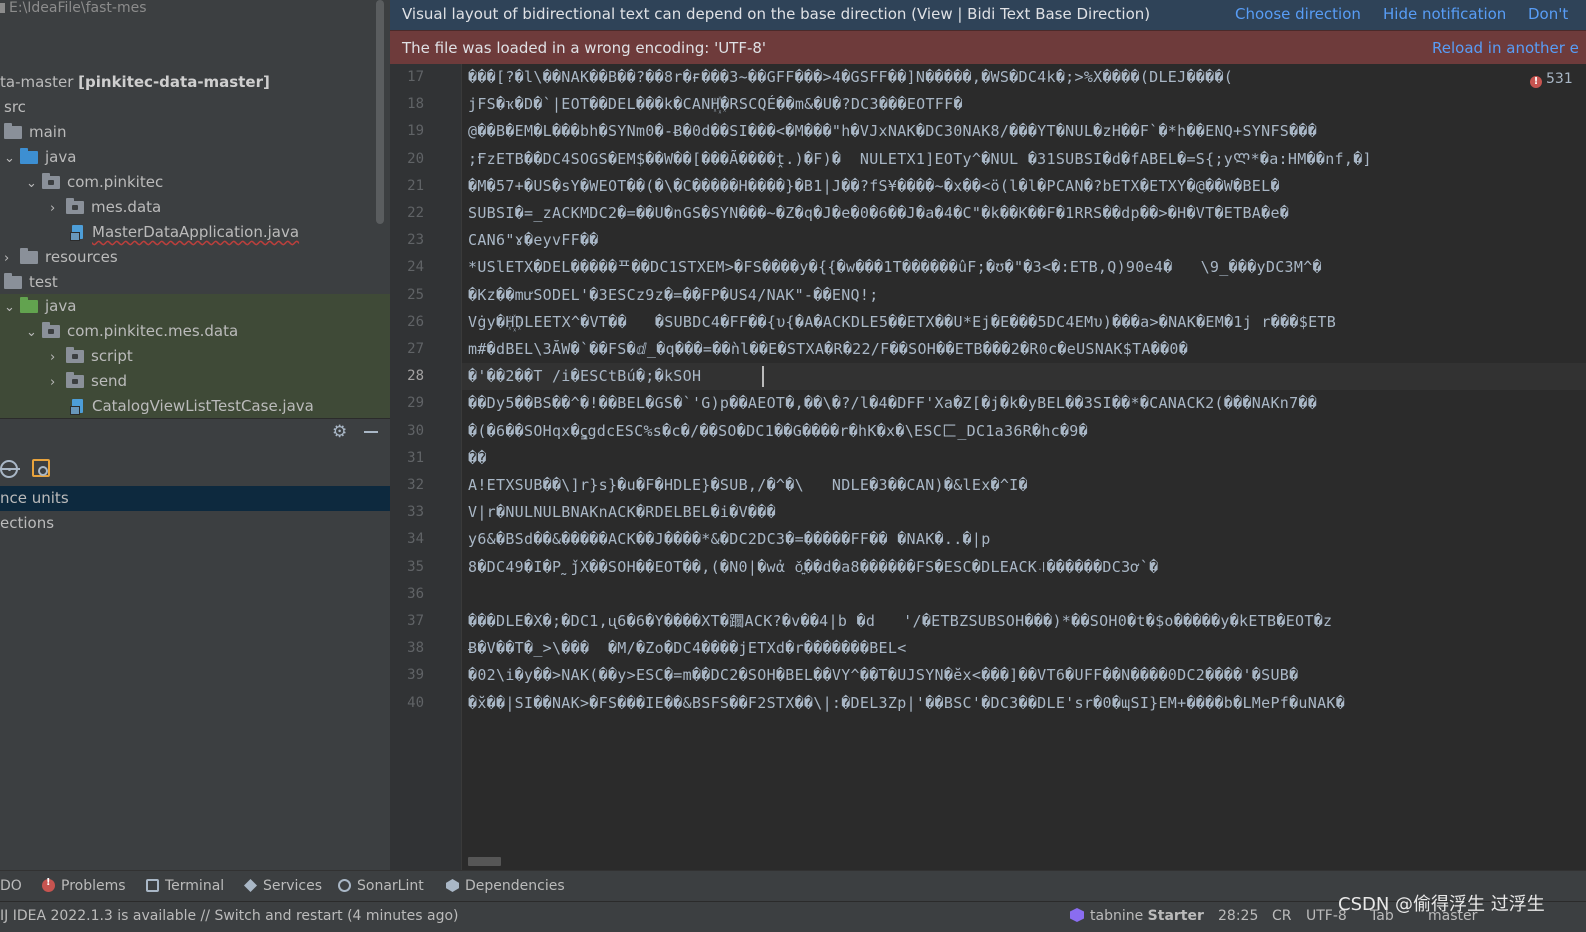 The width and height of the screenshot is (1586, 932). I want to click on hide-notification-link: Hide notification, so click(1444, 14).